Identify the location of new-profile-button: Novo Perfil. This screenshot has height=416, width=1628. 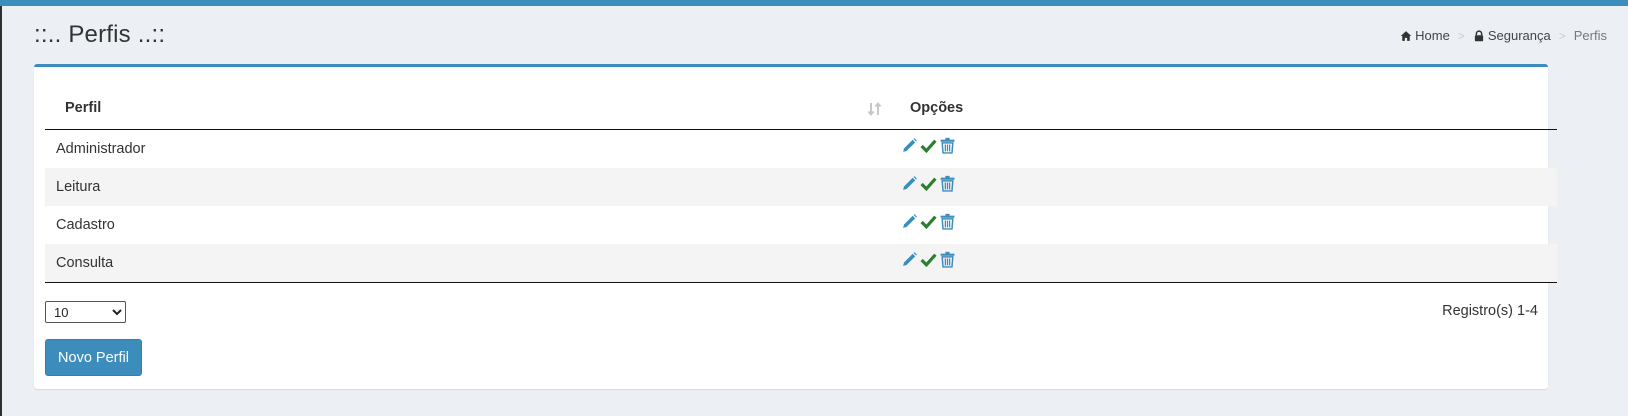
(93, 357).